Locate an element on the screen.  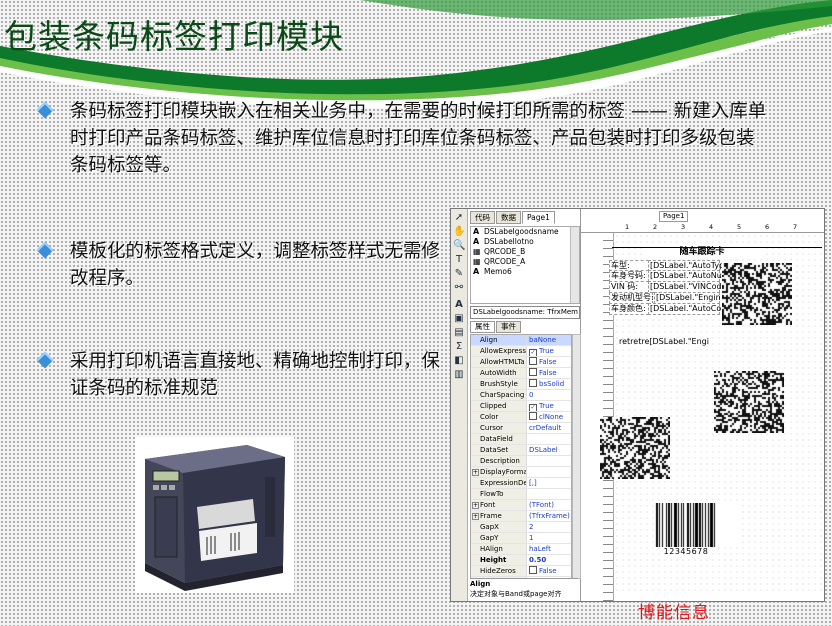
property-row: + Font (TFont) is located at coordinates (521, 505).